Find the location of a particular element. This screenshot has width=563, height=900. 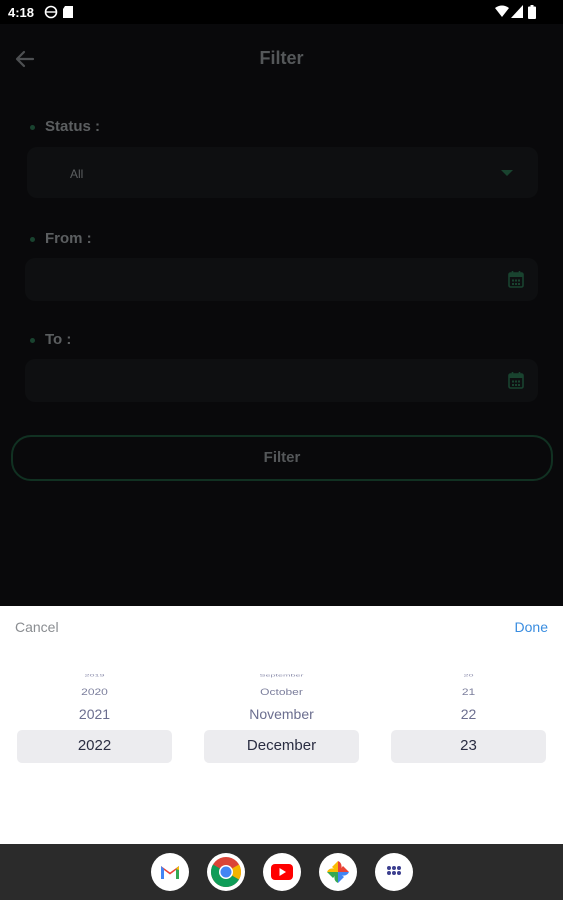

to-label-text: To : is located at coordinates (58, 339).